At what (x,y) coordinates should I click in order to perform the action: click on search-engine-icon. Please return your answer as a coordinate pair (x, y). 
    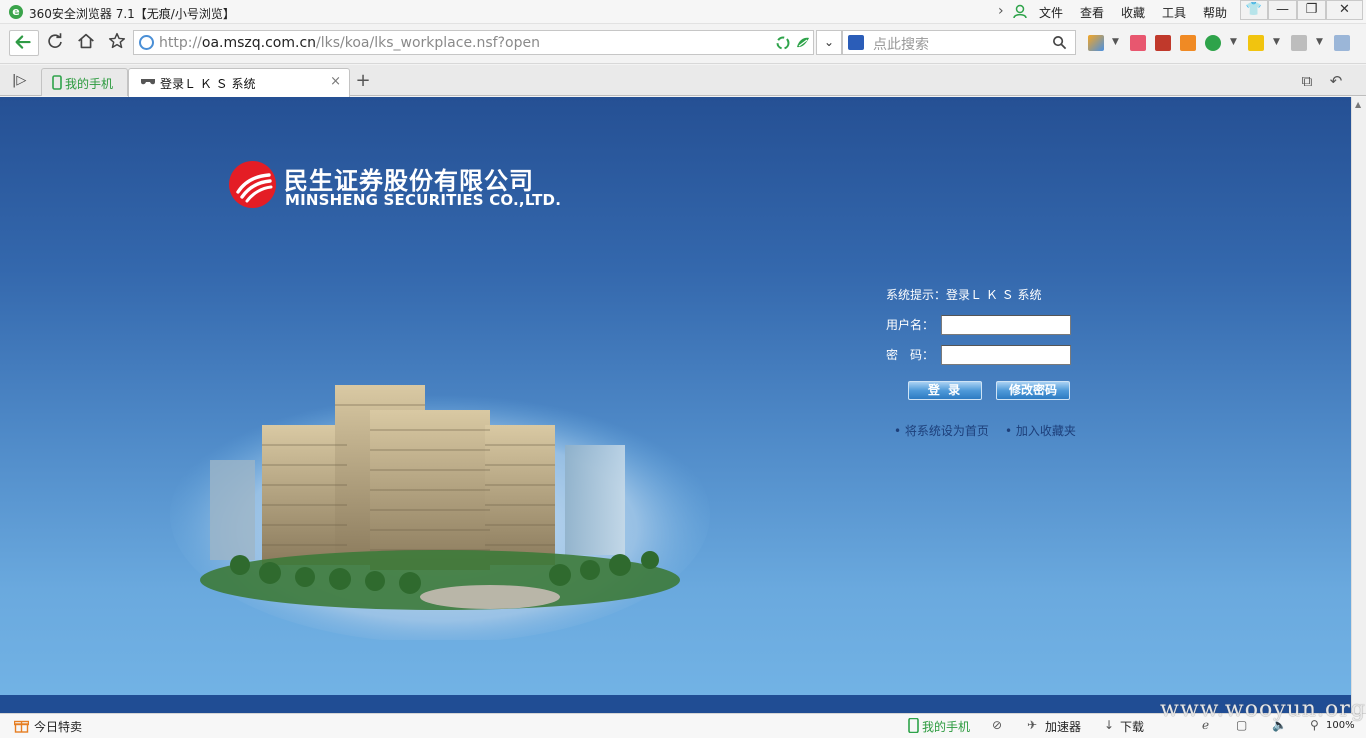
    Looking at the image, I should click on (856, 42).